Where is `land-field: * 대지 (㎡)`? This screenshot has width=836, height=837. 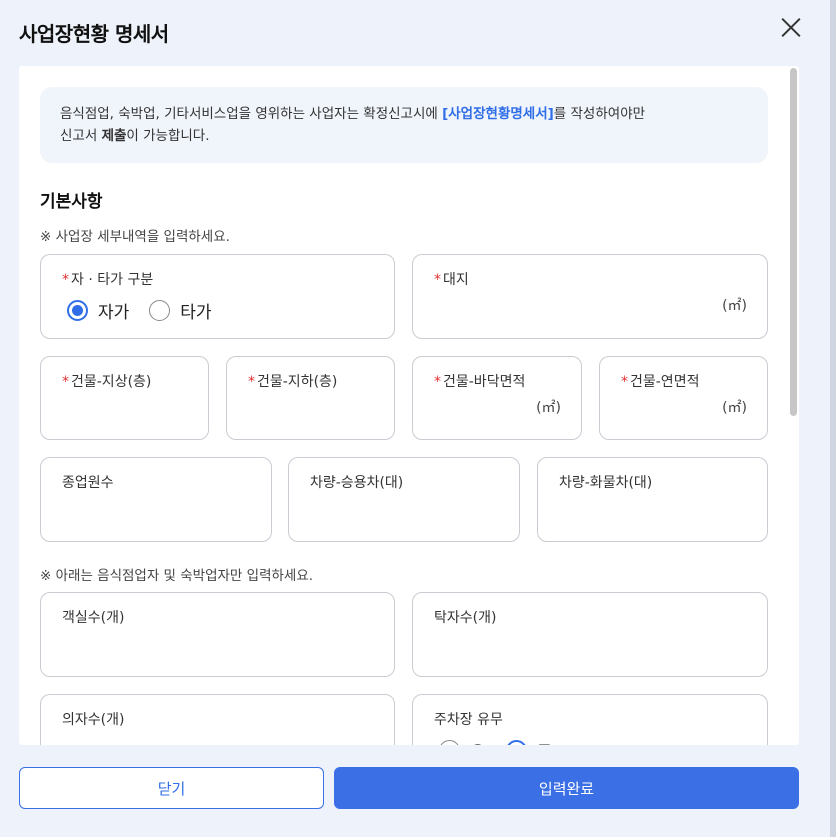 land-field: * 대지 (㎡) is located at coordinates (590, 296).